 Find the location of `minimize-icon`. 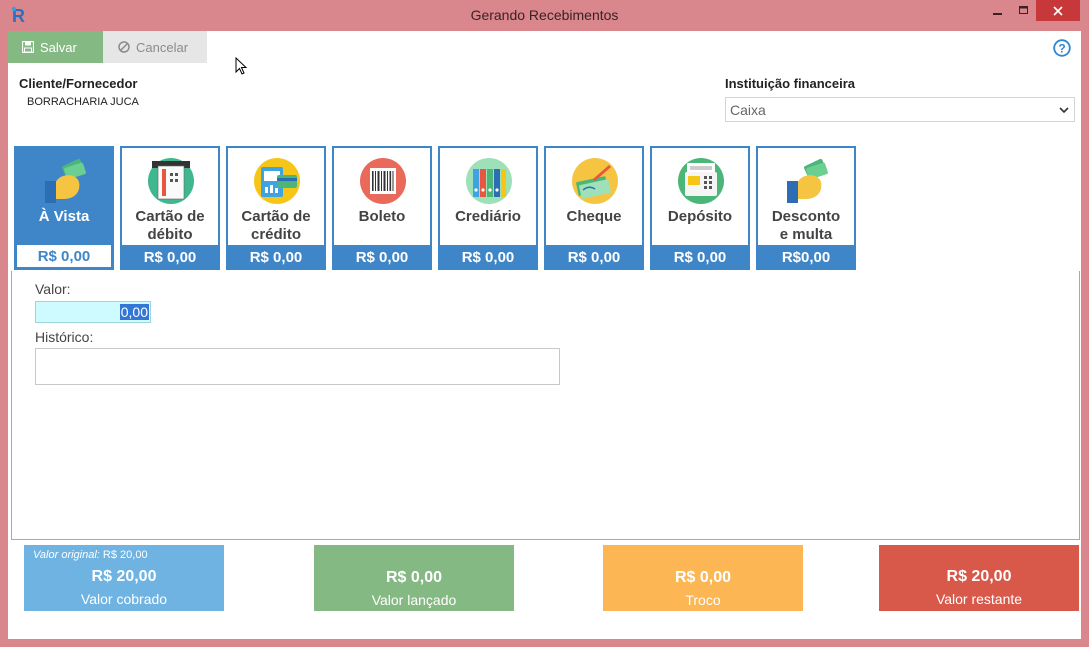

minimize-icon is located at coordinates (997, 13).